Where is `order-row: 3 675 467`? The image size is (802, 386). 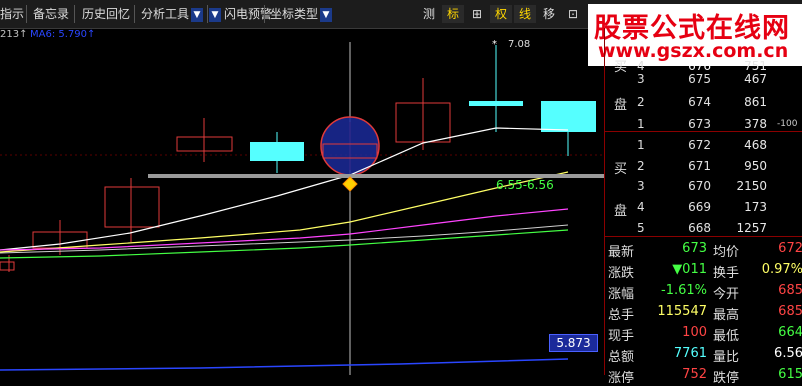
order-row: 3 675 467 is located at coordinates (703, 81).